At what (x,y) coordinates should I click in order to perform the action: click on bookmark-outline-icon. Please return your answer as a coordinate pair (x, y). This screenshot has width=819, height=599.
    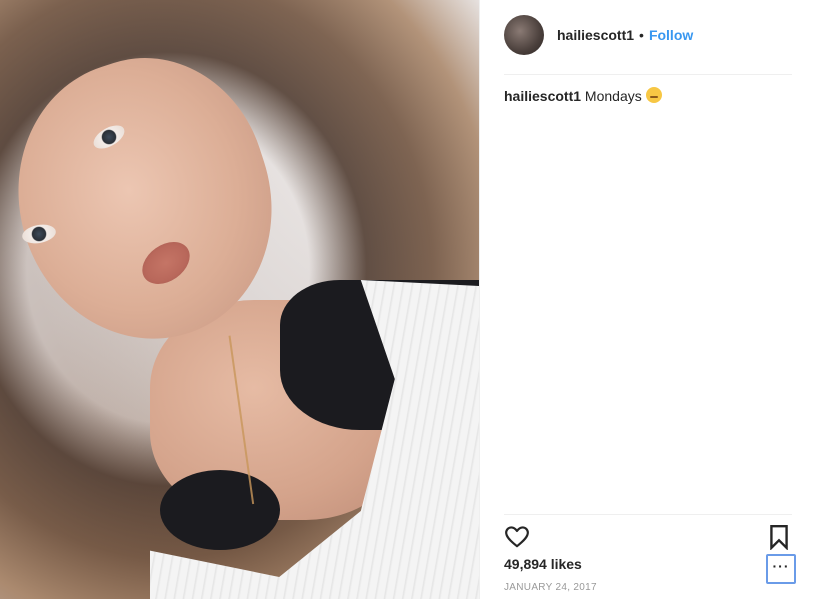
    Looking at the image, I should click on (779, 537).